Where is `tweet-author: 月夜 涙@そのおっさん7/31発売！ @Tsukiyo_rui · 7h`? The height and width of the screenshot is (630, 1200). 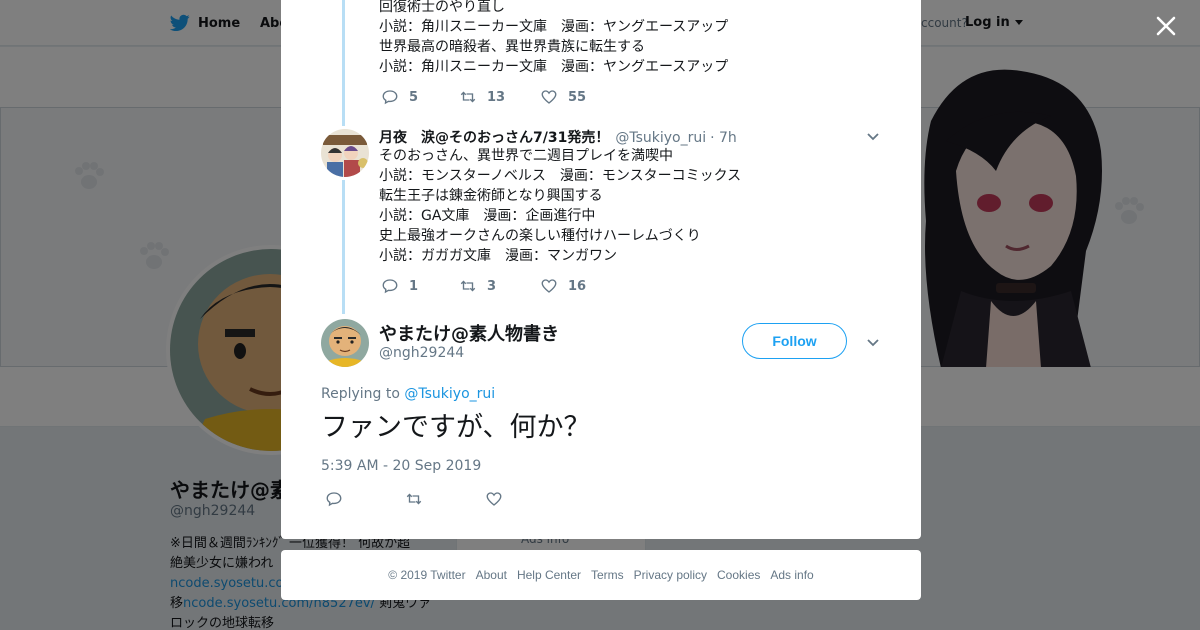
tweet-author: 月夜 涙@そのおっさん7/31発売！ @Tsukiyo_rui · 7h is located at coordinates (558, 137).